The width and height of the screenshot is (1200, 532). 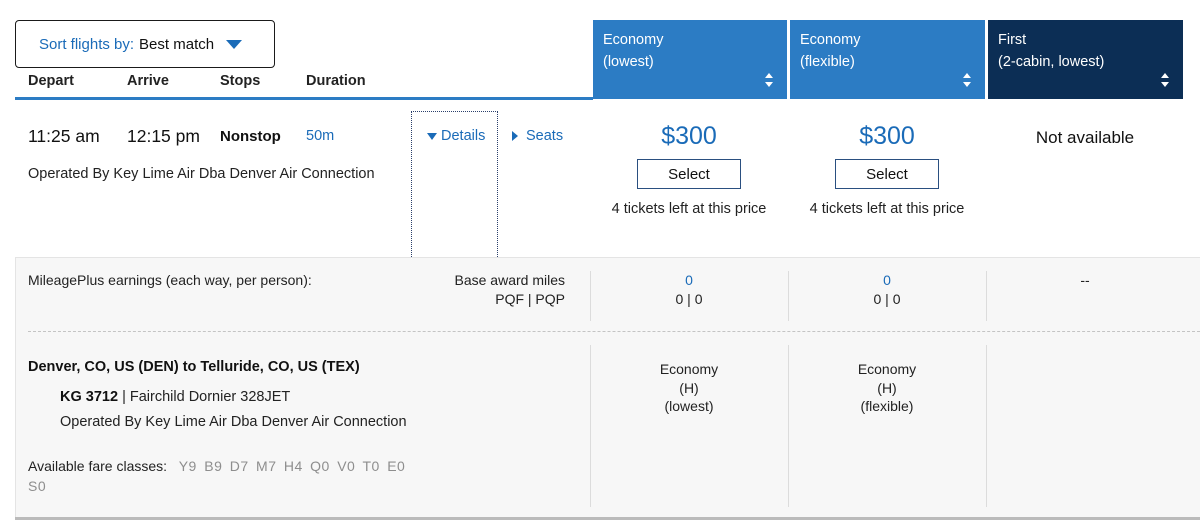 I want to click on details-link-label: Details, so click(x=463, y=136).